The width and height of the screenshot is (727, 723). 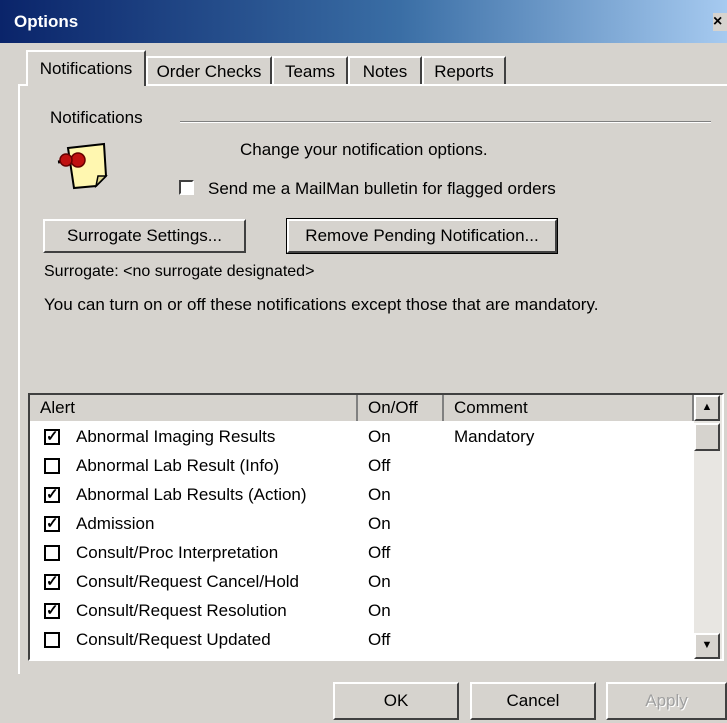 What do you see at coordinates (362, 553) in the screenshot?
I see `table-row: Consult/Proc Interpretation Off` at bounding box center [362, 553].